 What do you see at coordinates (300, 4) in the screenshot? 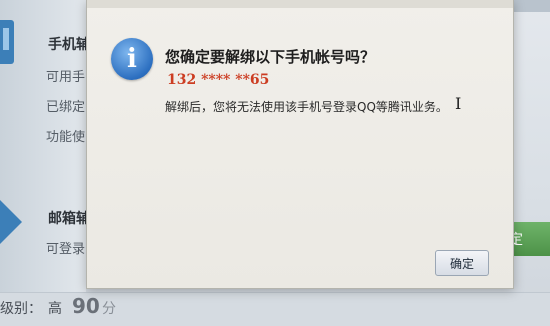
I see `dialog-top-bar` at bounding box center [300, 4].